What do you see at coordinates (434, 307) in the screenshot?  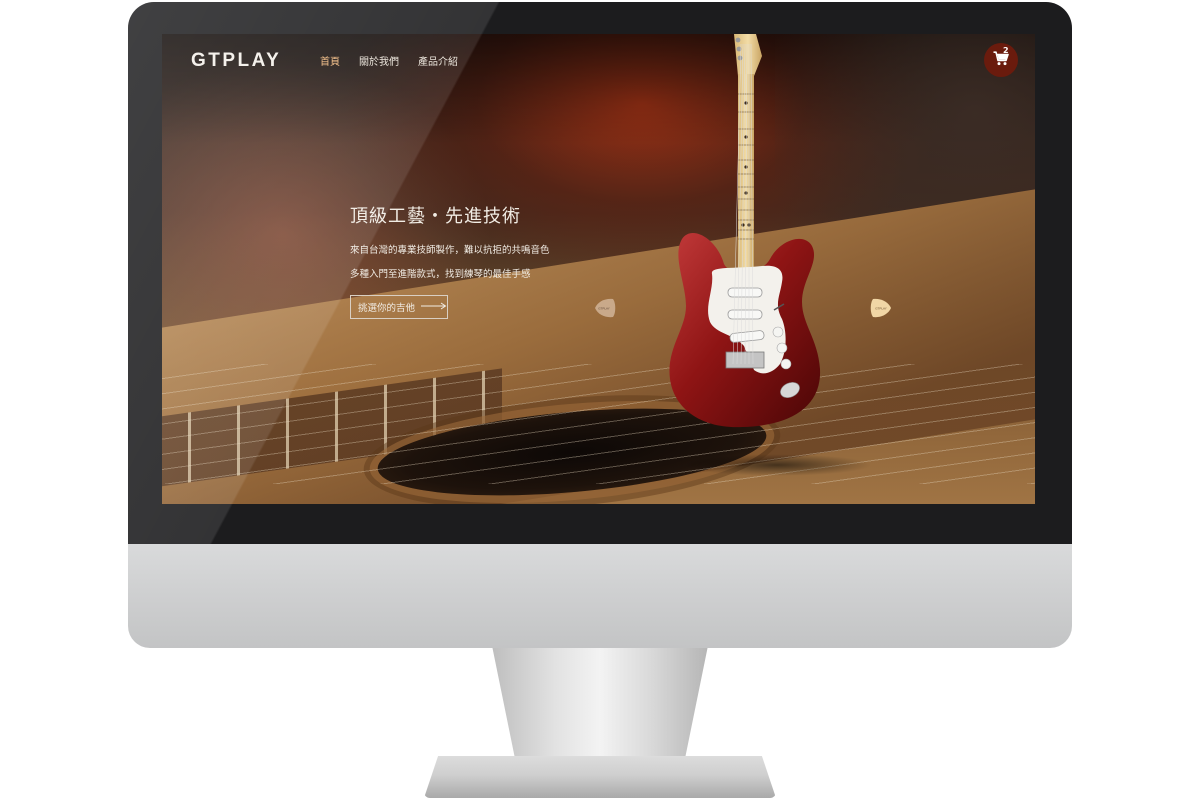 I see `long-arrow-right-icon` at bounding box center [434, 307].